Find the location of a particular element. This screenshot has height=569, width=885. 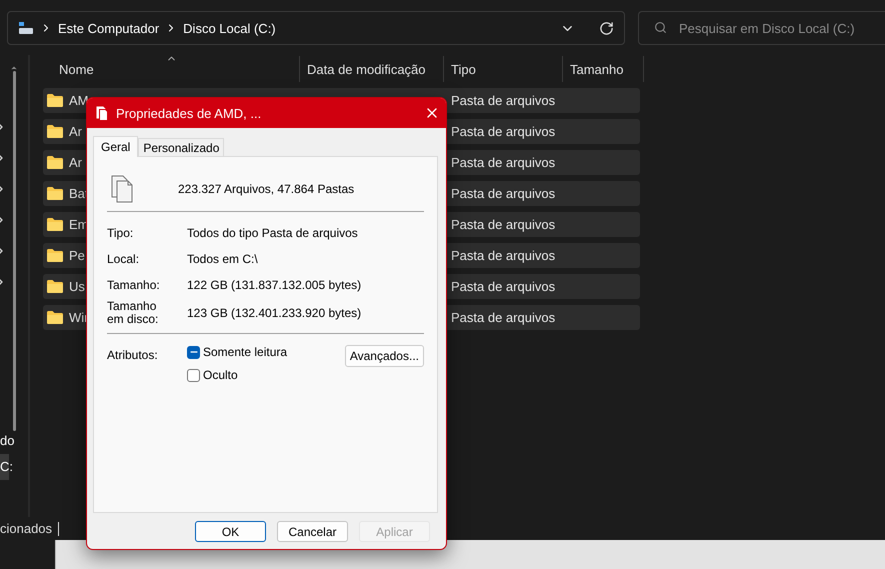

property-value: 123 GB (132.401.233.920 bytes) is located at coordinates (274, 313).